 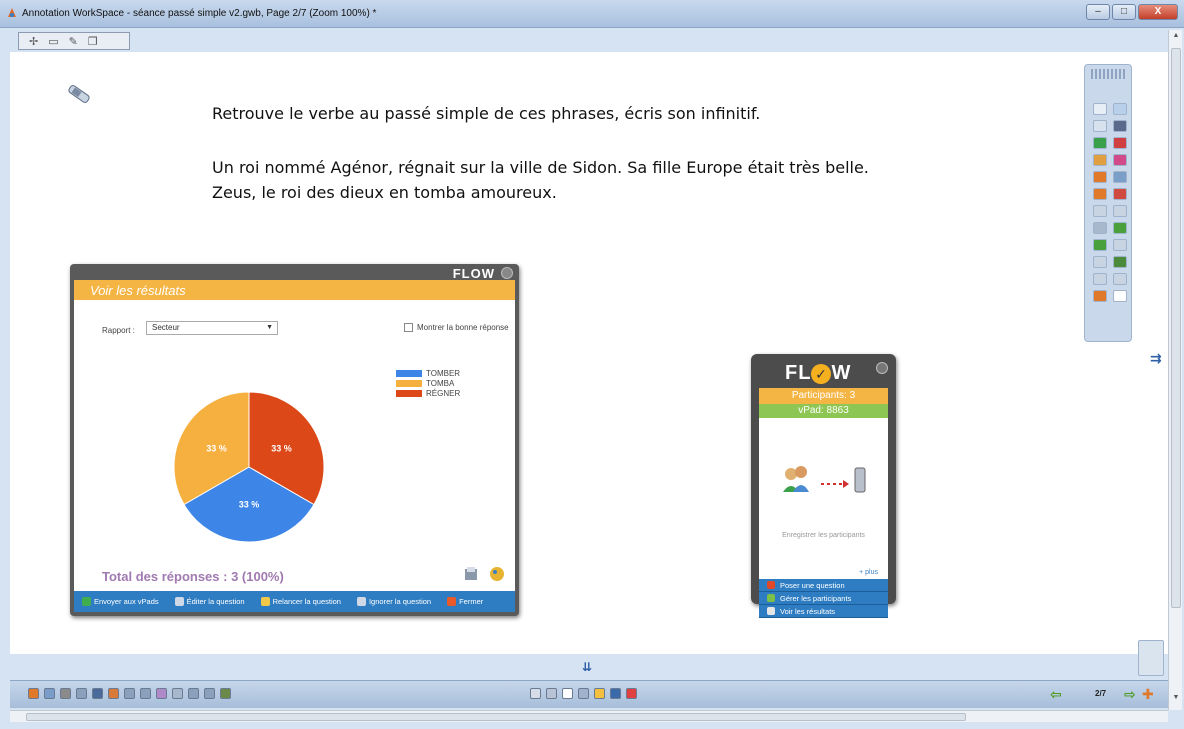 I want to click on register-participants-icon, so click(x=826, y=480).